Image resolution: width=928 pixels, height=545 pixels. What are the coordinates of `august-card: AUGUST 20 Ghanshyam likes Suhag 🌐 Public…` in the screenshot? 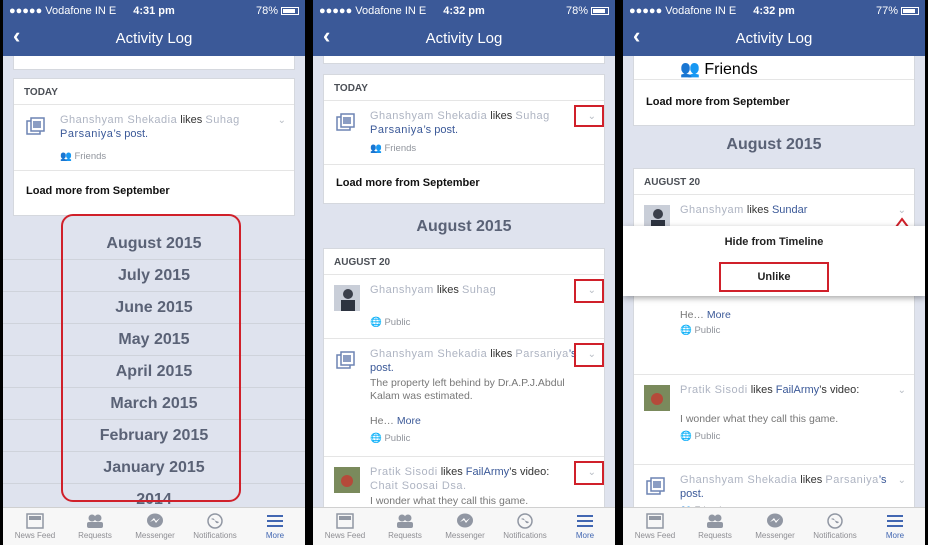 It's located at (464, 377).